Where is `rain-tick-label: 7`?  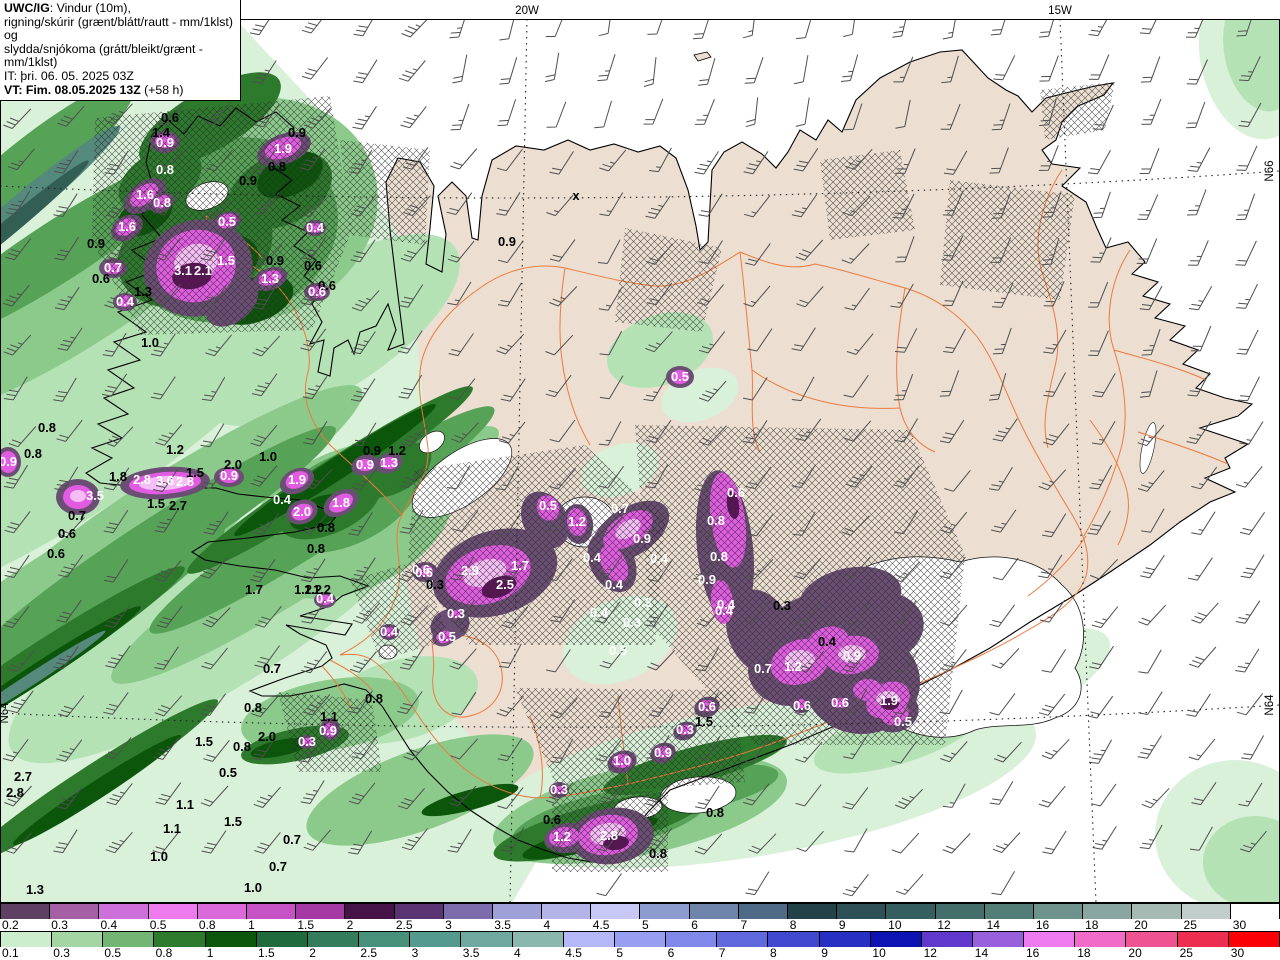
rain-tick-label: 7 is located at coordinates (722, 953).